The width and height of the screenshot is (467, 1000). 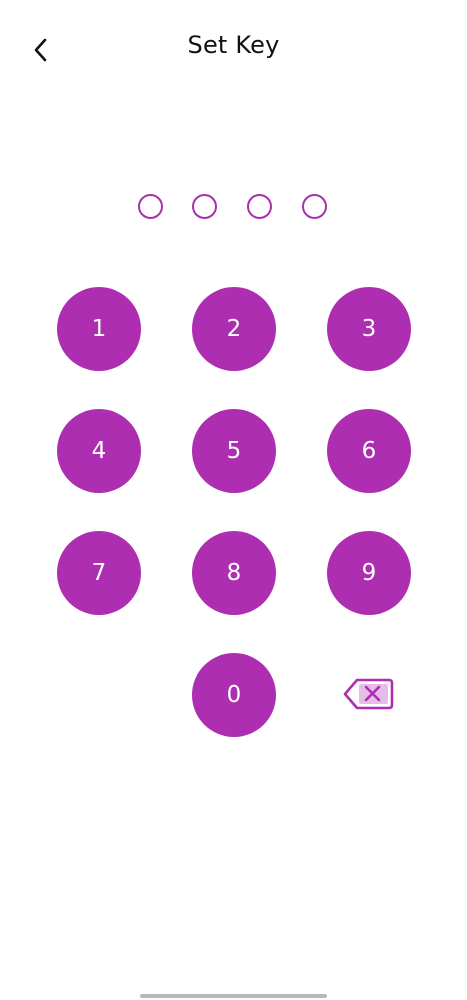 What do you see at coordinates (99, 573) in the screenshot?
I see `key-7: 7` at bounding box center [99, 573].